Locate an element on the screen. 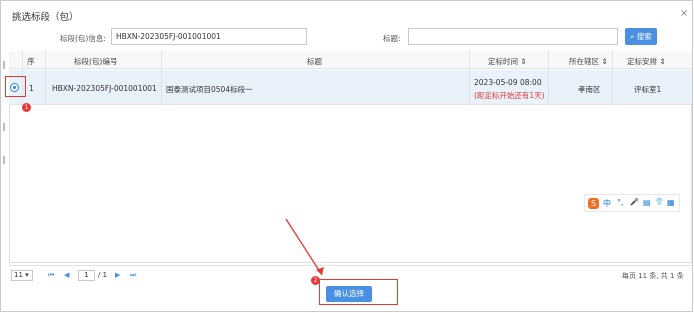  close-icon: × is located at coordinates (684, 13).